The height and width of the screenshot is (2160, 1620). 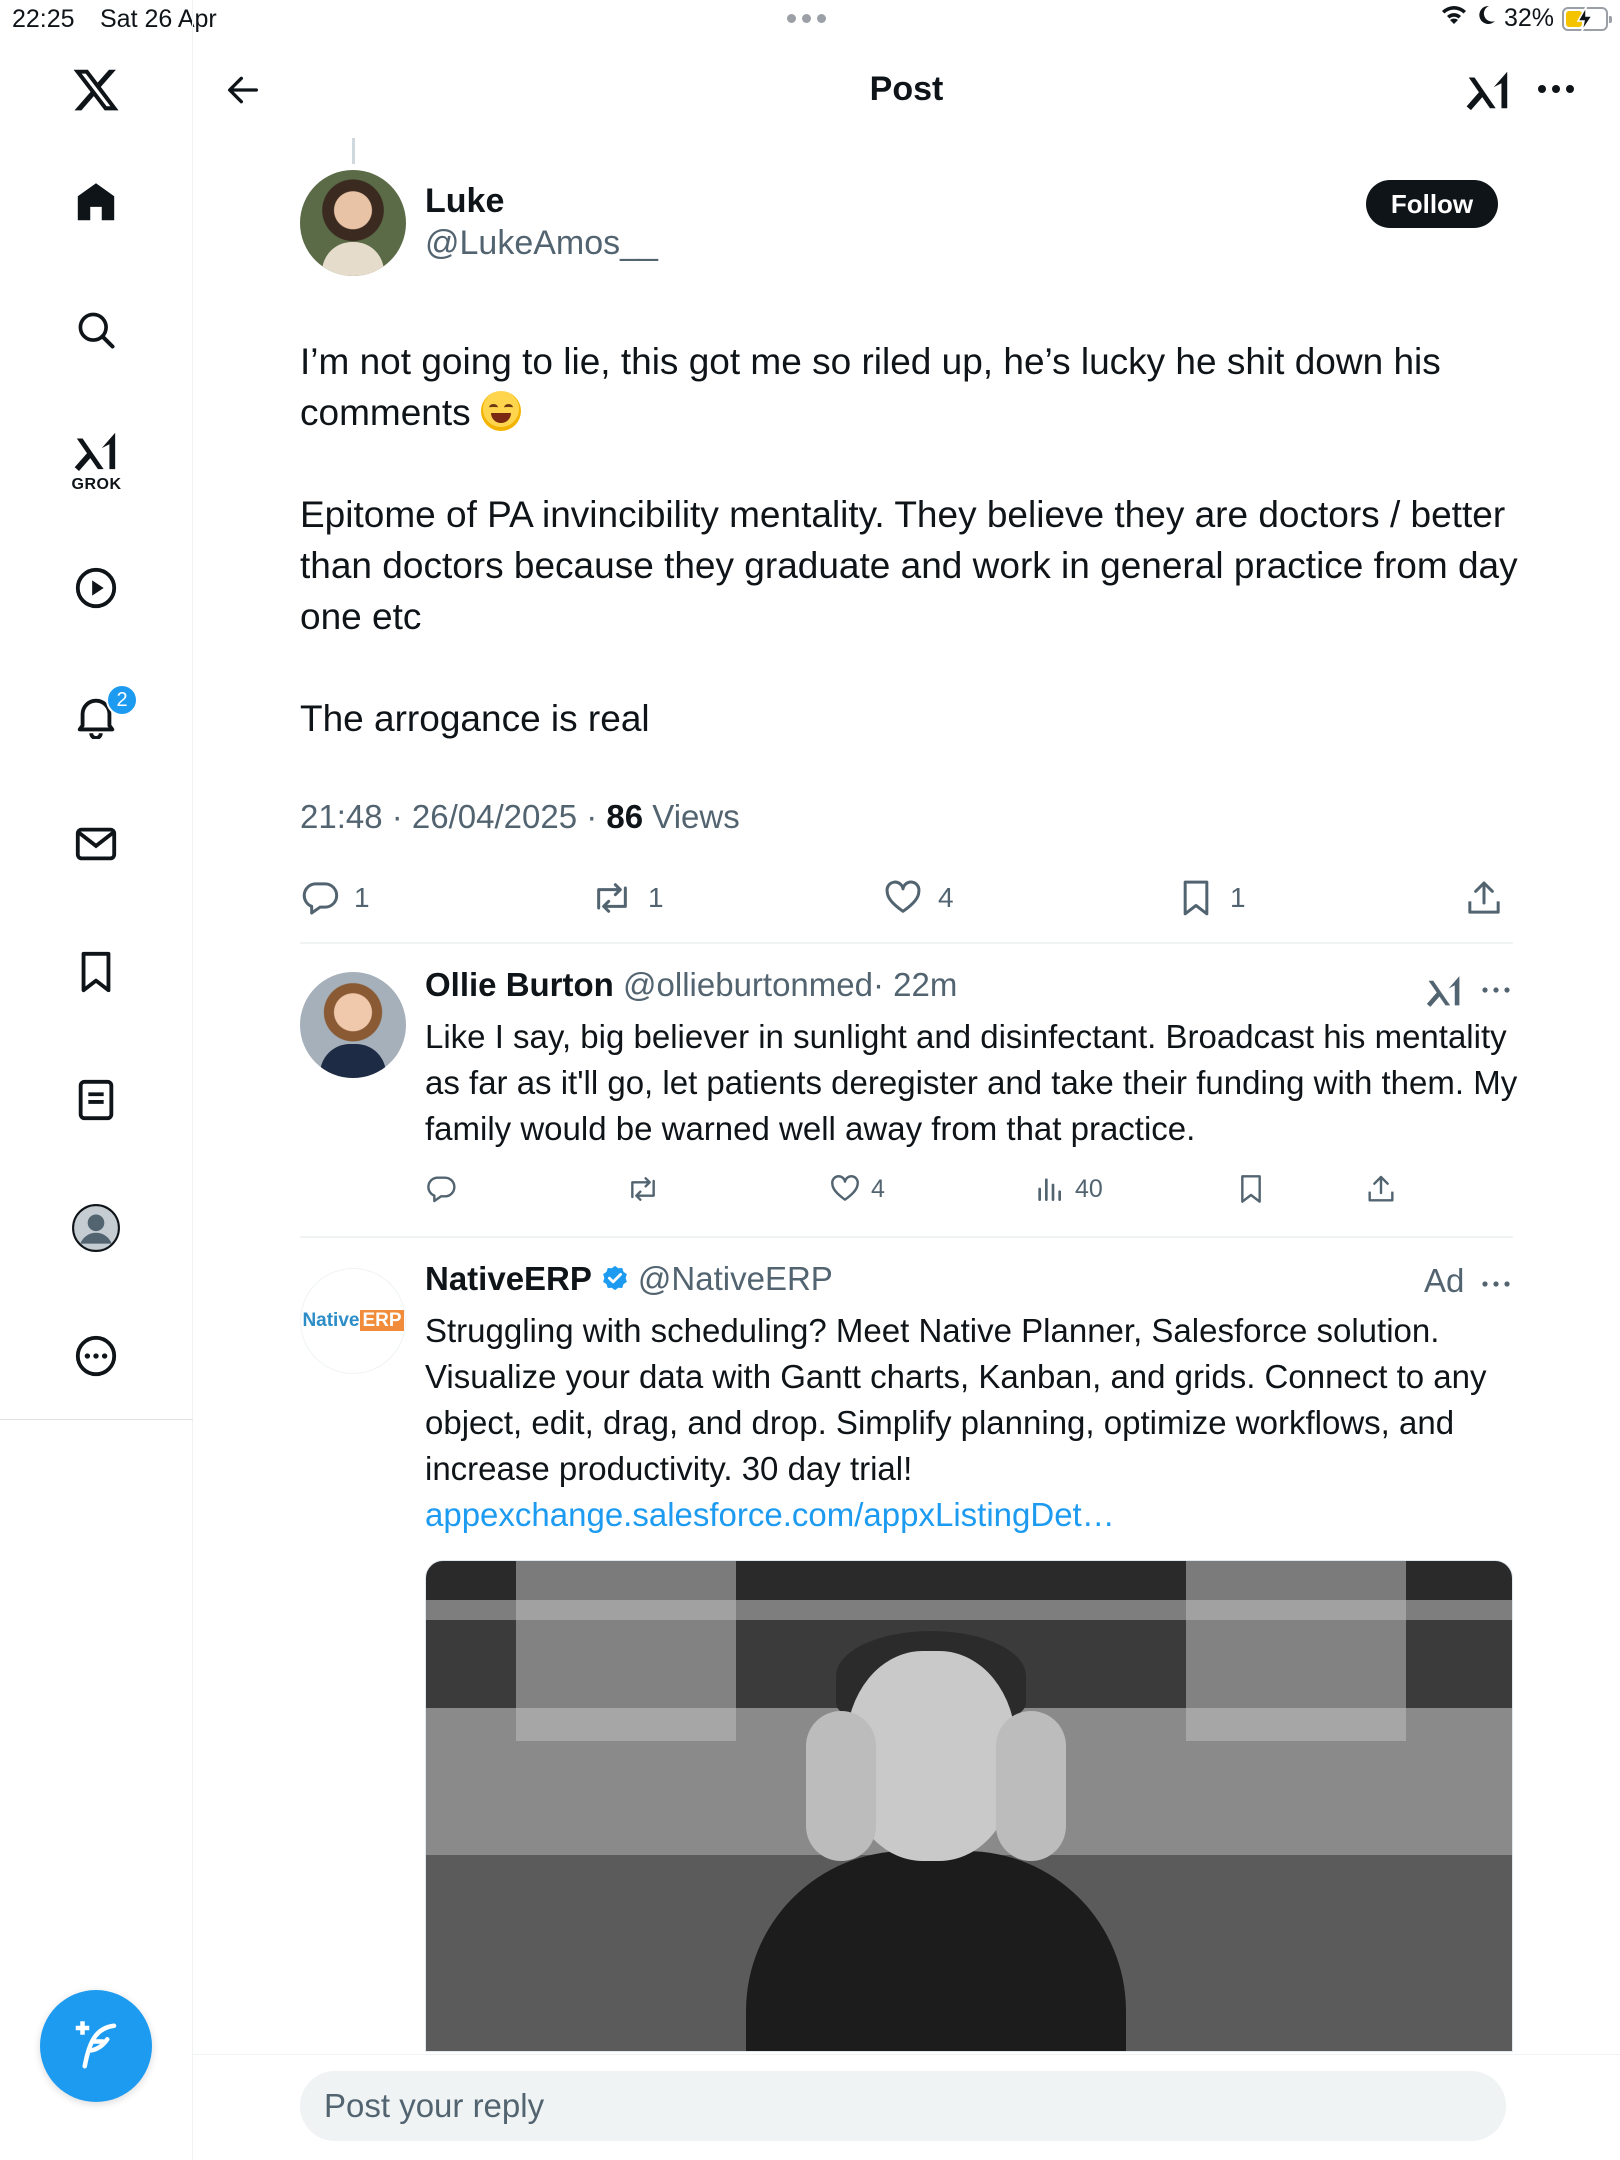 I want to click on reply-share-button, so click(x=1381, y=1189).